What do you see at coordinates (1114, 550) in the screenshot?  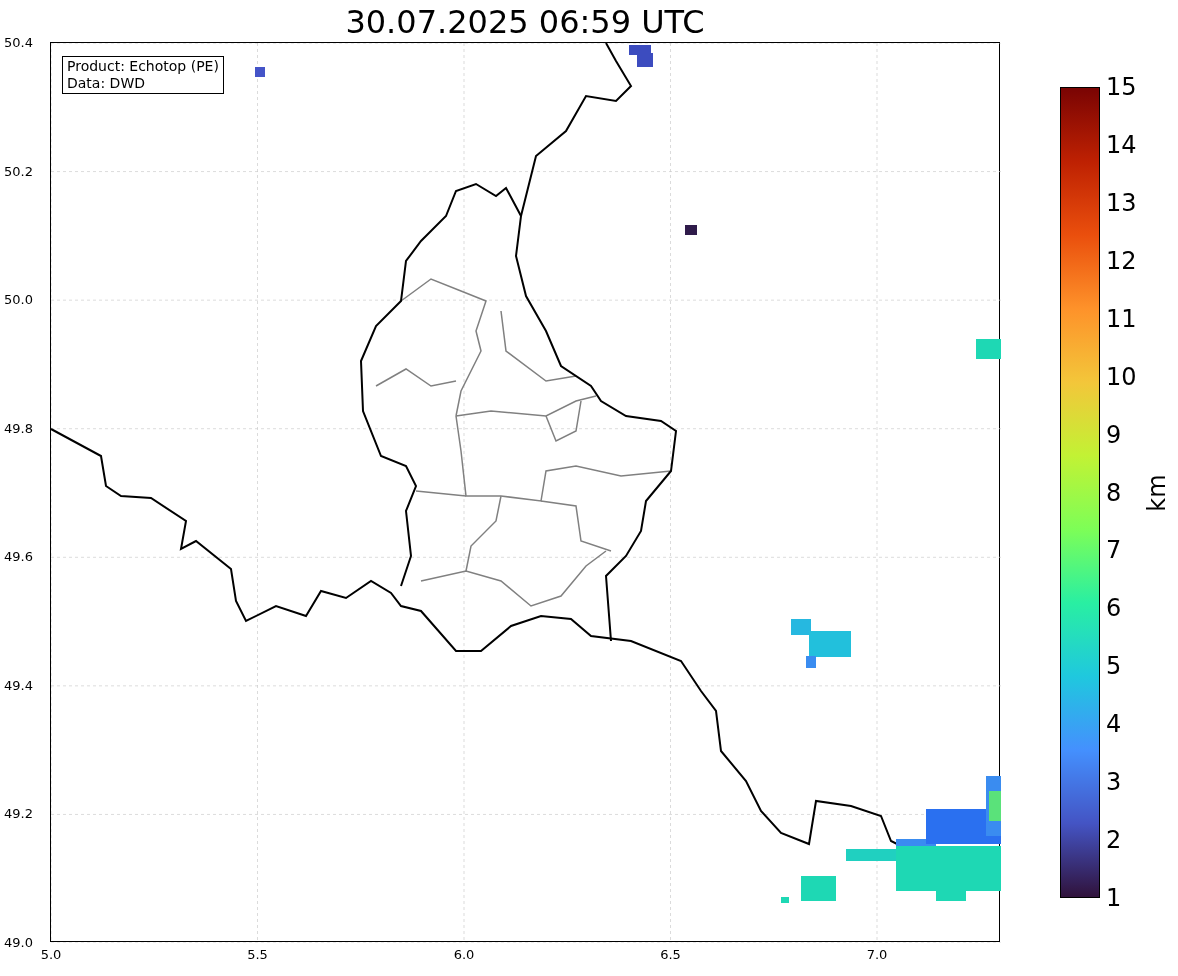 I see `colorbar-tick-label: 7` at bounding box center [1114, 550].